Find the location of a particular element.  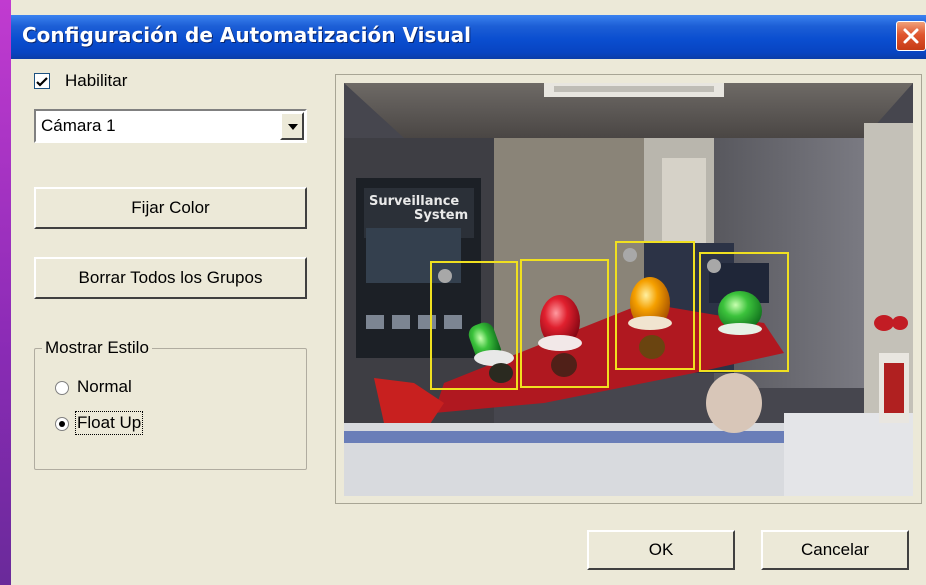

chevron-down-icon is located at coordinates (293, 127).